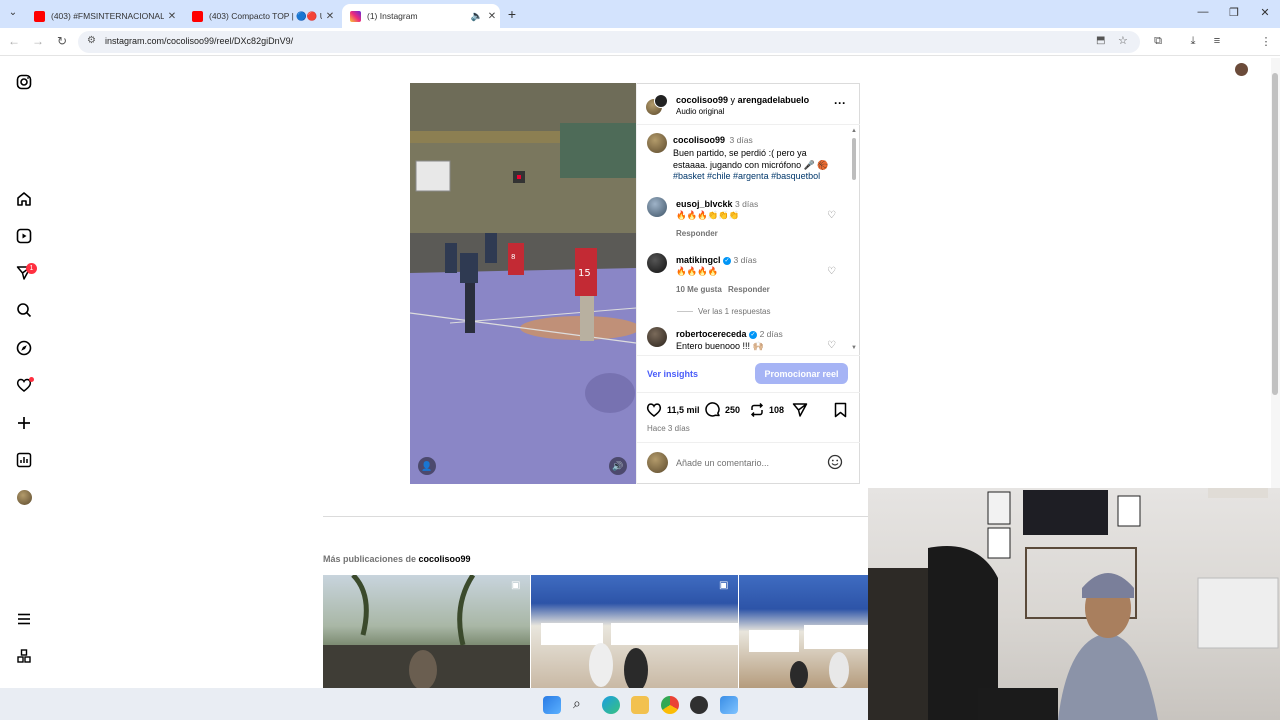  Describe the element at coordinates (584, 273) in the screenshot. I see `svg-text: 15` at that location.